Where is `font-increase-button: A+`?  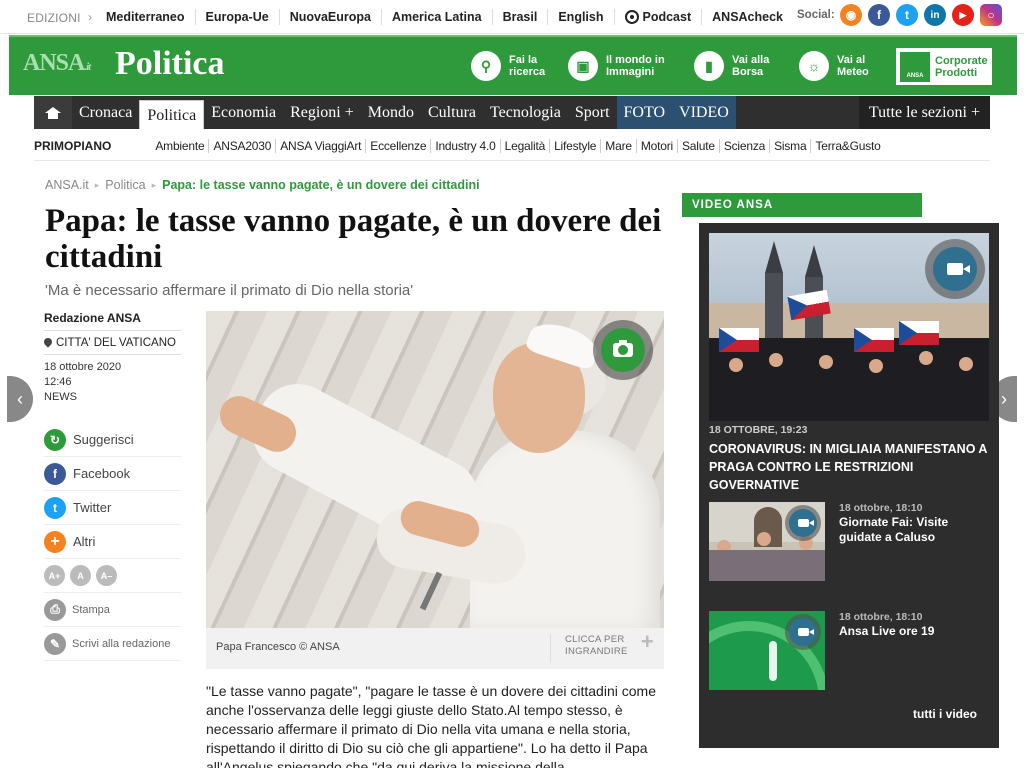
font-increase-button: A+ is located at coordinates (54, 575).